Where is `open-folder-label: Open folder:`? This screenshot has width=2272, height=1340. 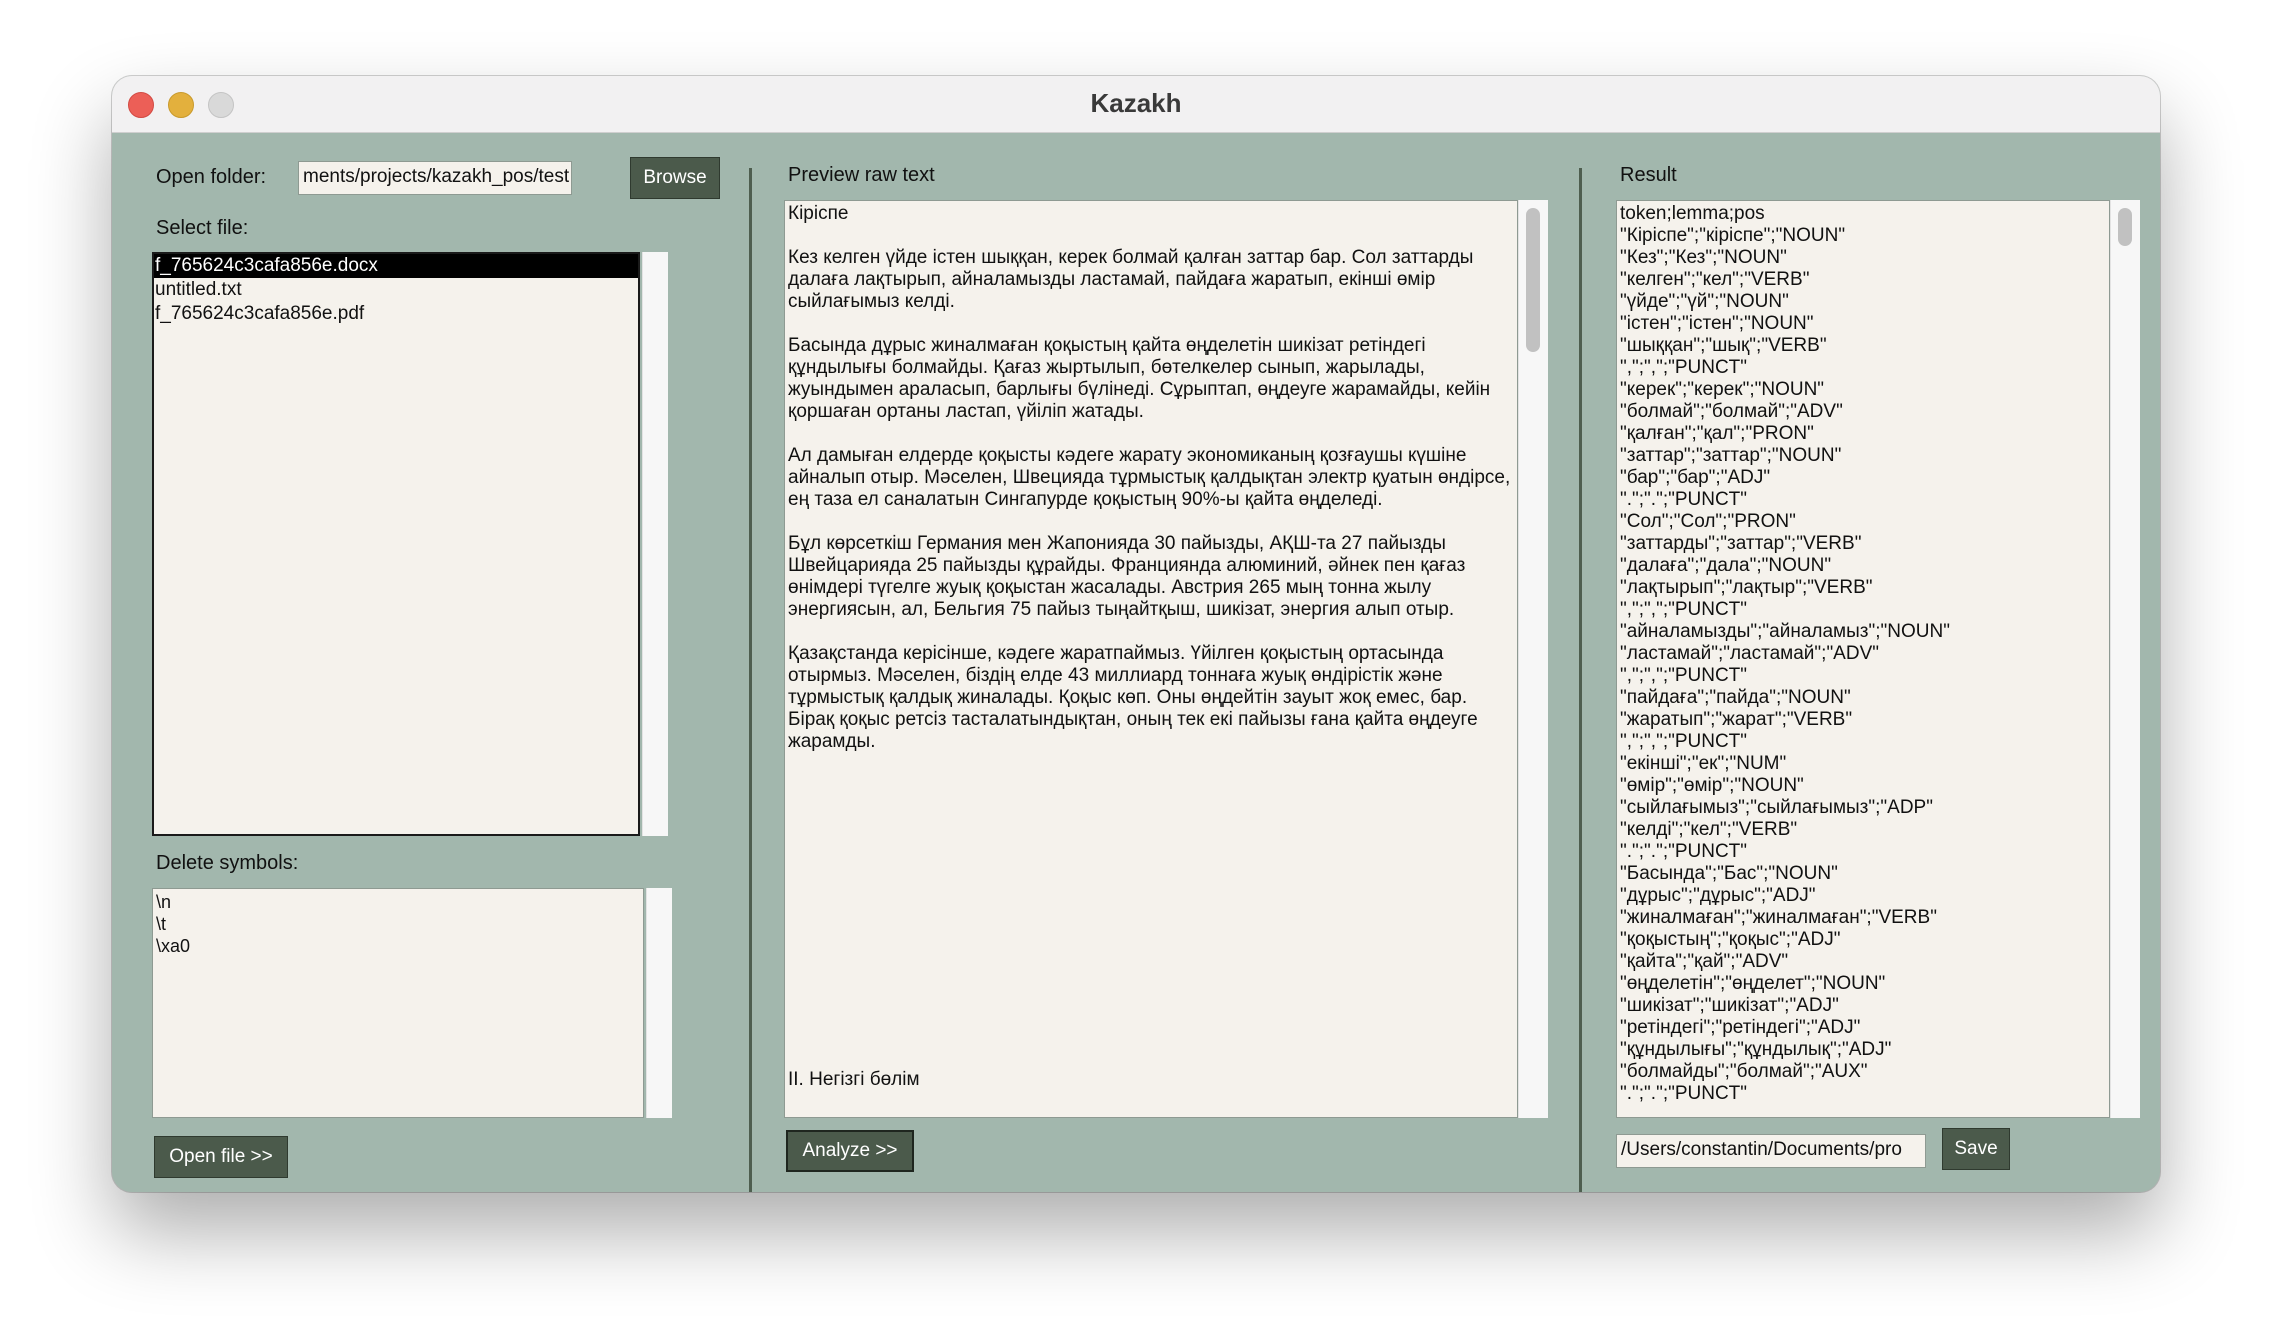
open-folder-label: Open folder: is located at coordinates (211, 177).